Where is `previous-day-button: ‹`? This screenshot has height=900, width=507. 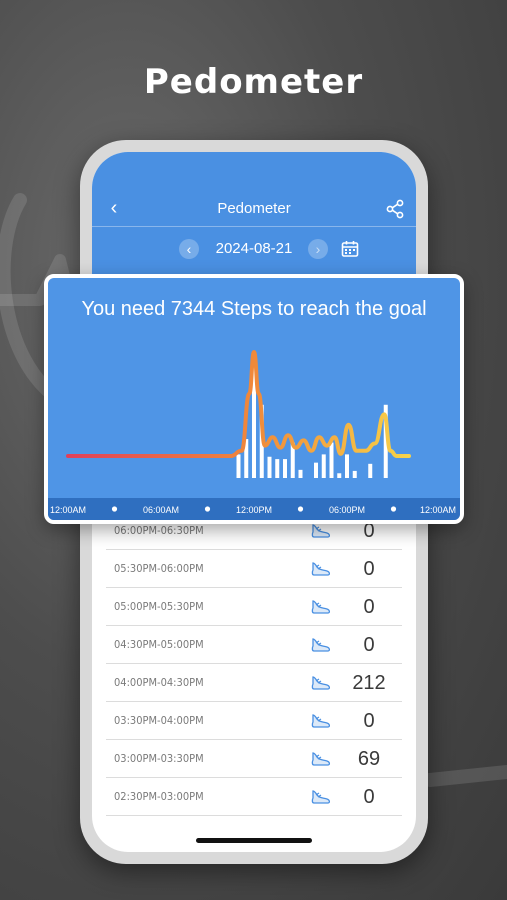
previous-day-button: ‹ is located at coordinates (189, 249).